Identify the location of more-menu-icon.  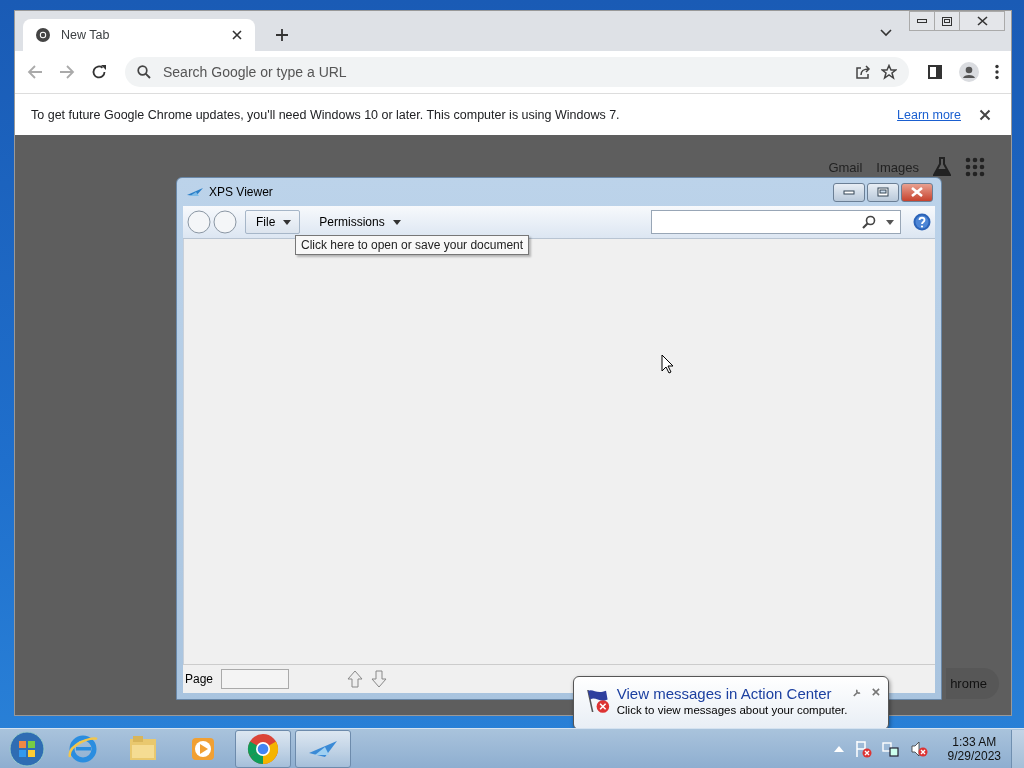
(997, 72).